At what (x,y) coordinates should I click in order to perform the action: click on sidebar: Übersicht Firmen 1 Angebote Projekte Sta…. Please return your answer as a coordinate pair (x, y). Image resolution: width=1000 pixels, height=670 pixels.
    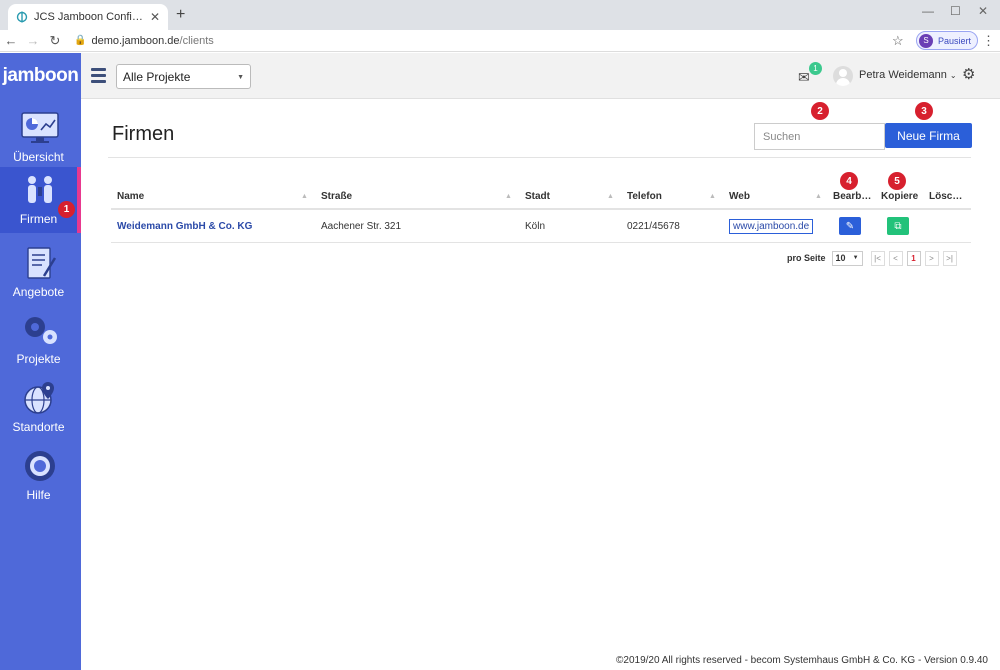
    Looking at the image, I should click on (40, 384).